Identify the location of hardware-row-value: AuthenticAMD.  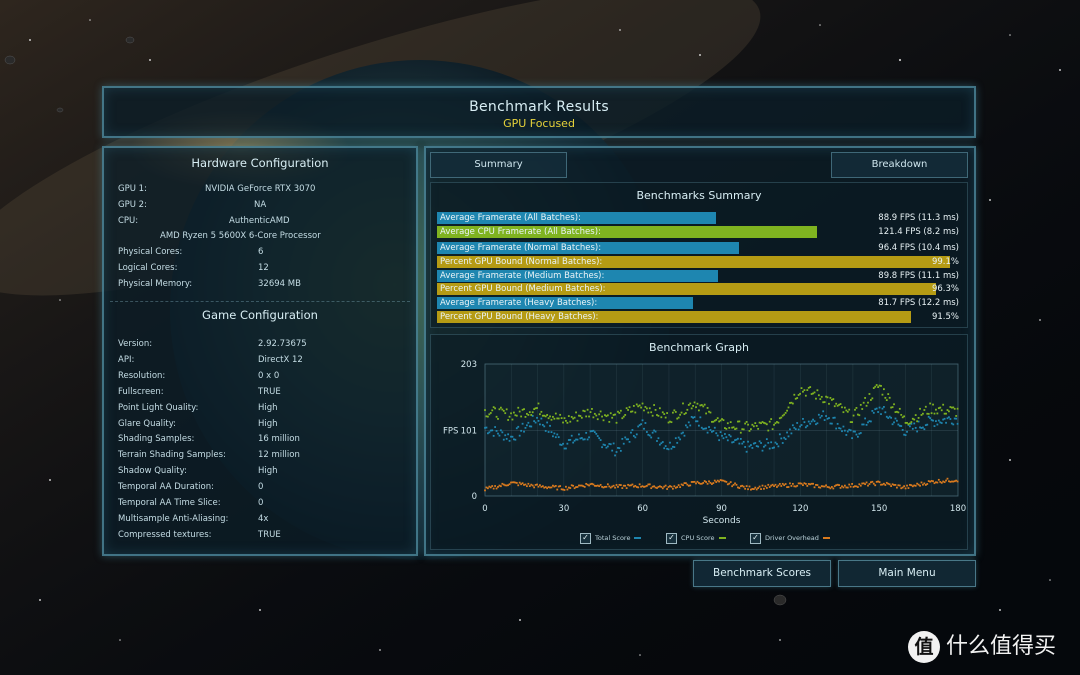
(259, 220).